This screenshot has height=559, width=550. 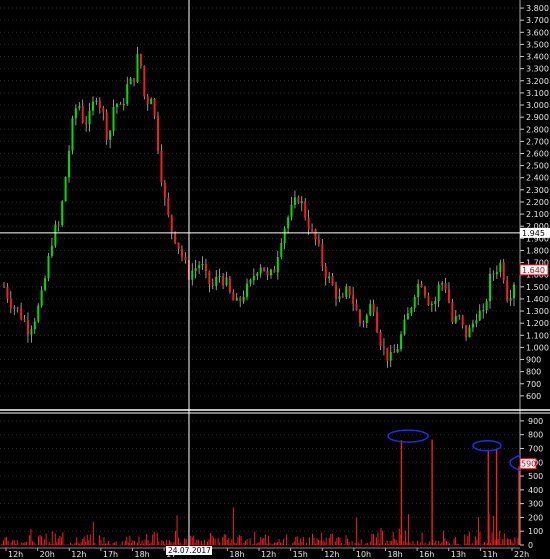 I want to click on volume-tick-label: 400, so click(x=535, y=490).